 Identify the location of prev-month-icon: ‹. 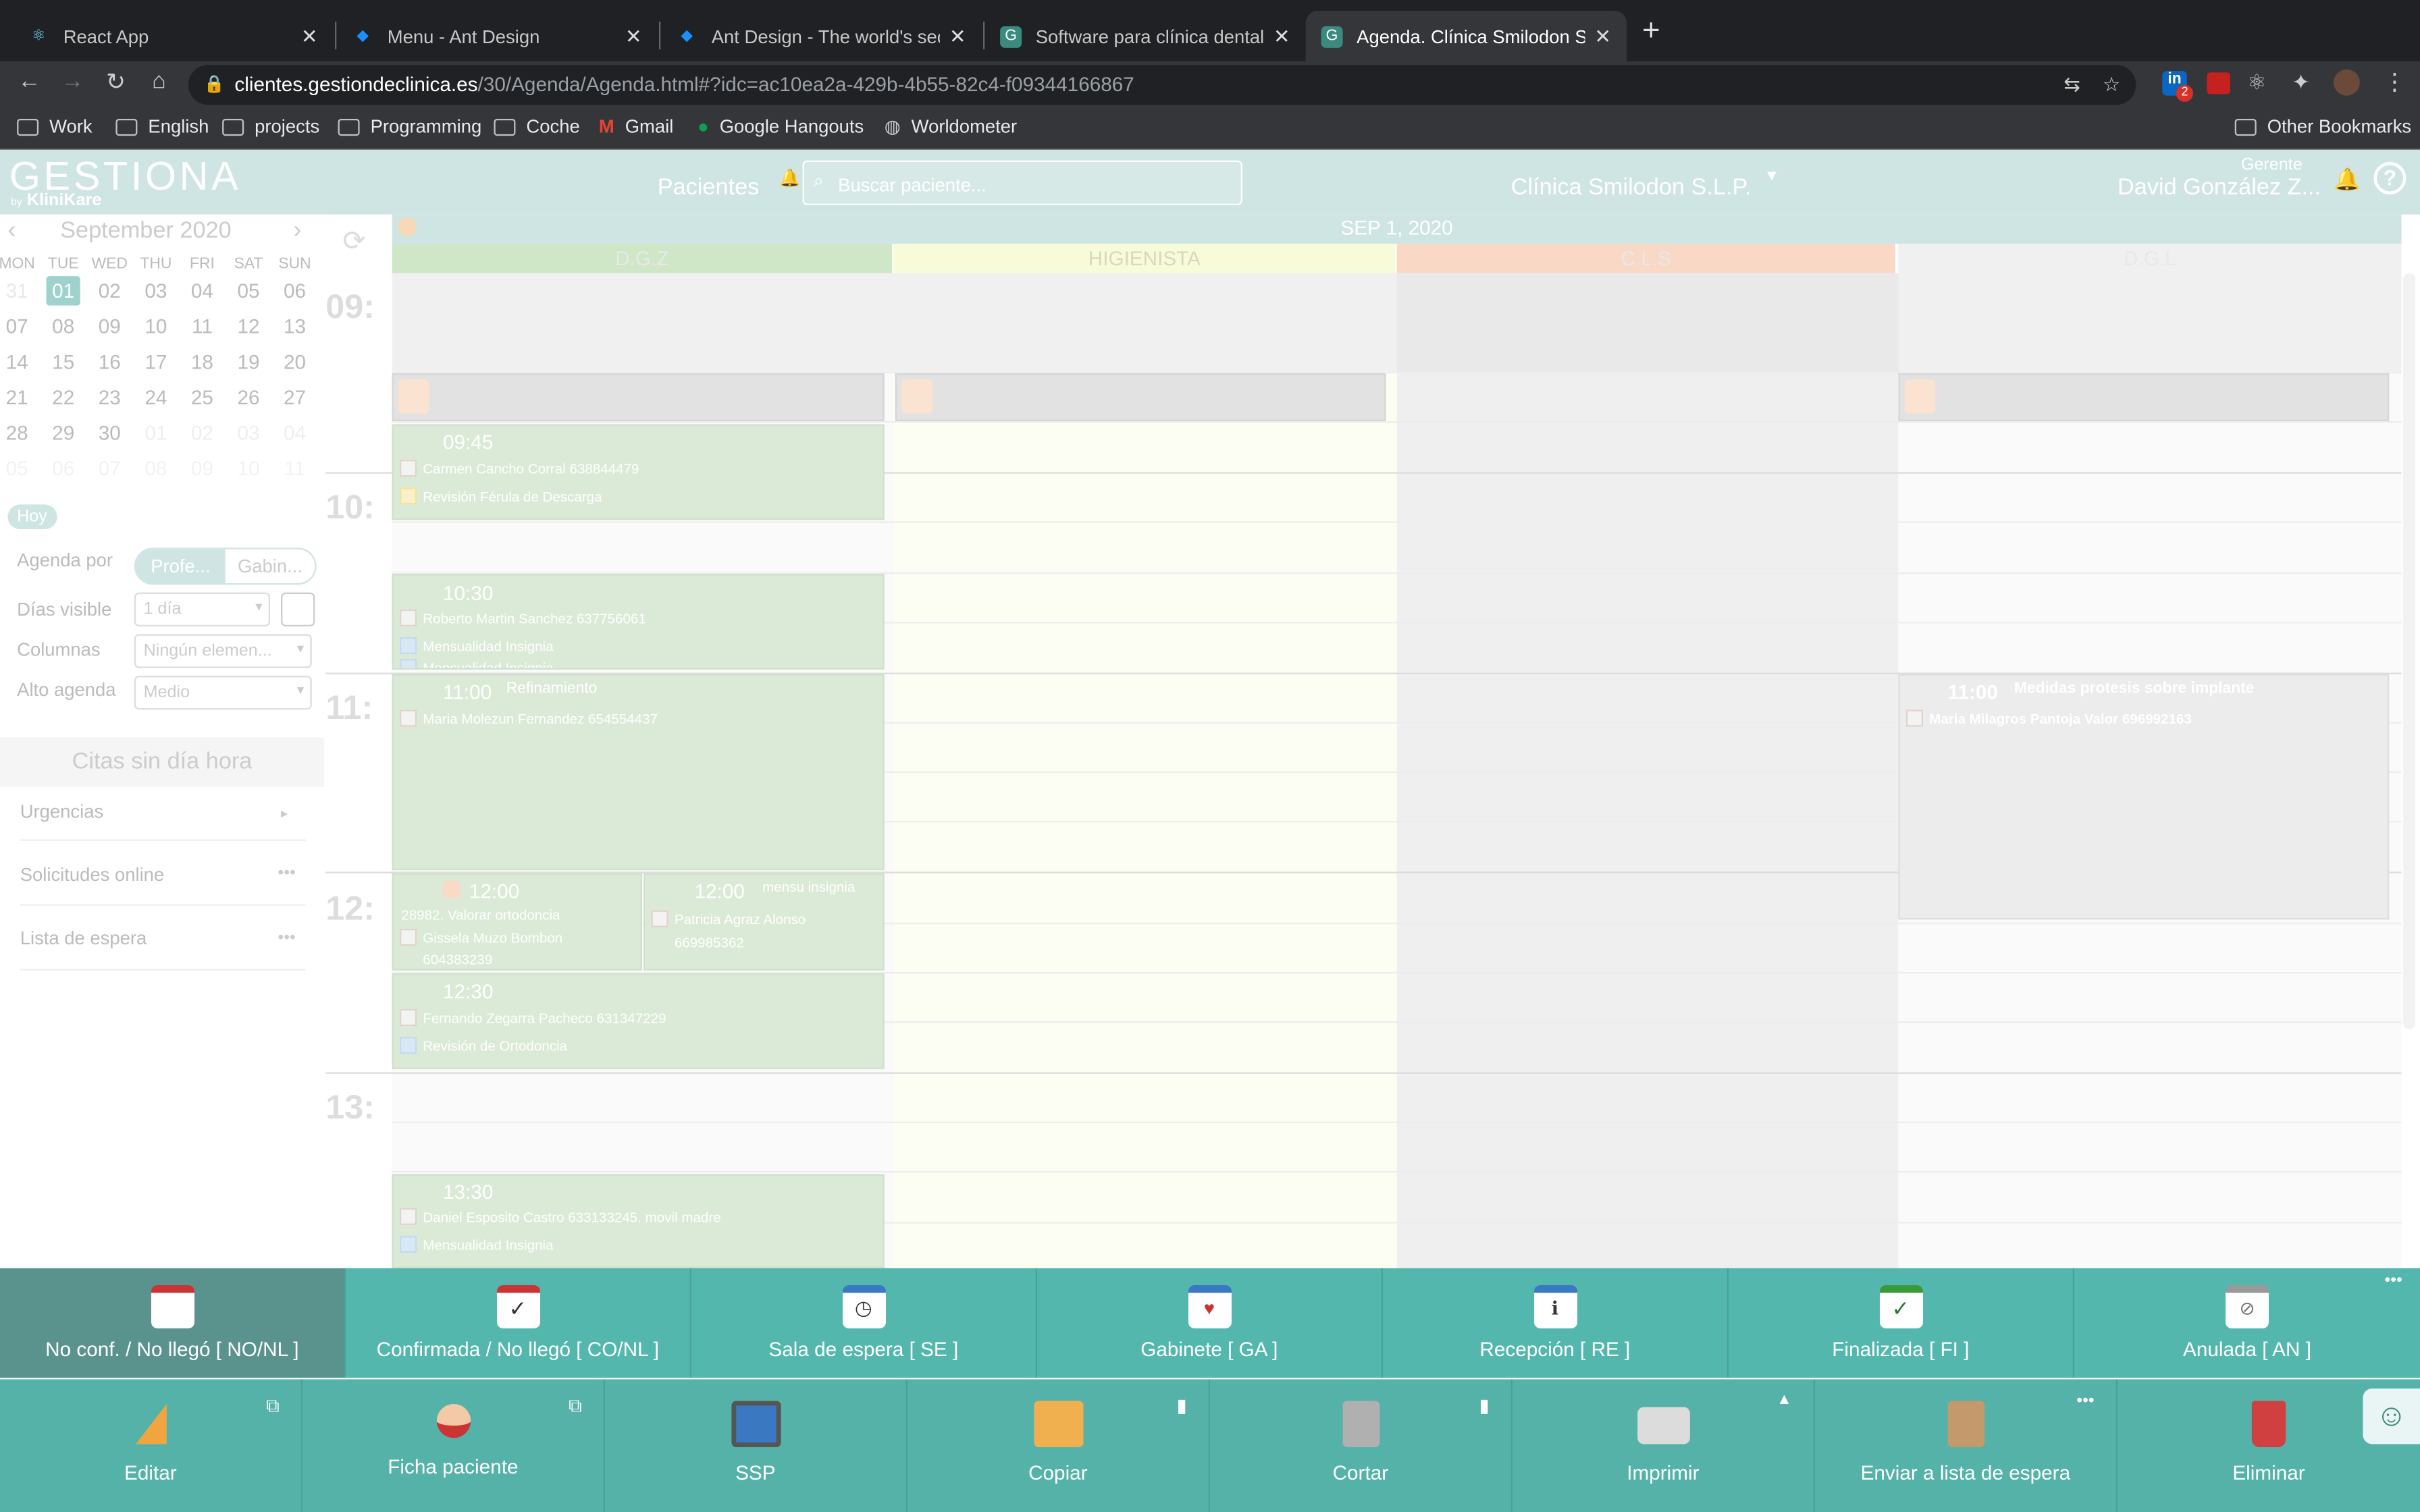
(11, 231).